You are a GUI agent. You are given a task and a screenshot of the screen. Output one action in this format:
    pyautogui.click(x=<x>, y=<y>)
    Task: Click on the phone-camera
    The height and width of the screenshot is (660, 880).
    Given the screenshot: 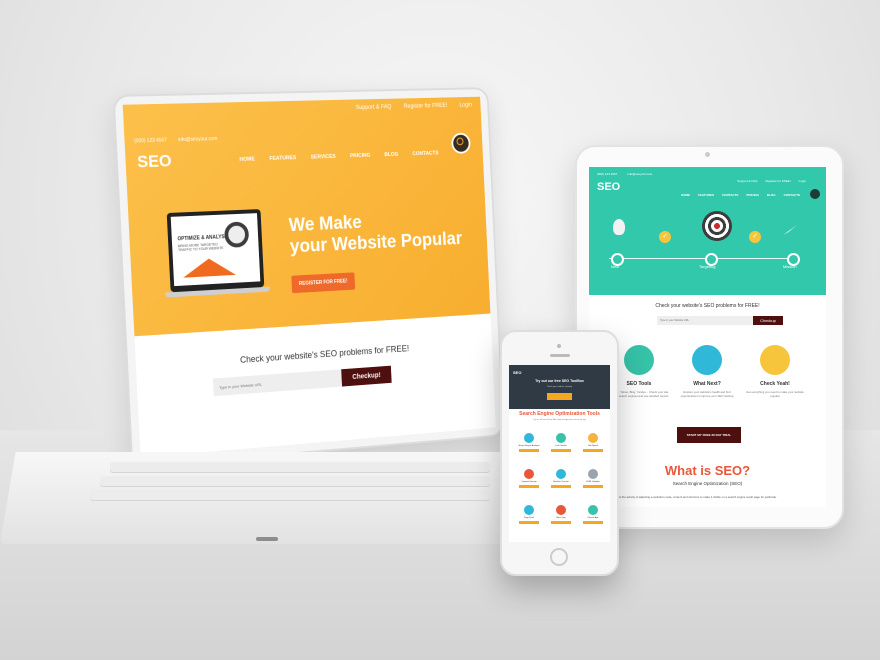 What is the action you would take?
    pyautogui.click(x=559, y=346)
    